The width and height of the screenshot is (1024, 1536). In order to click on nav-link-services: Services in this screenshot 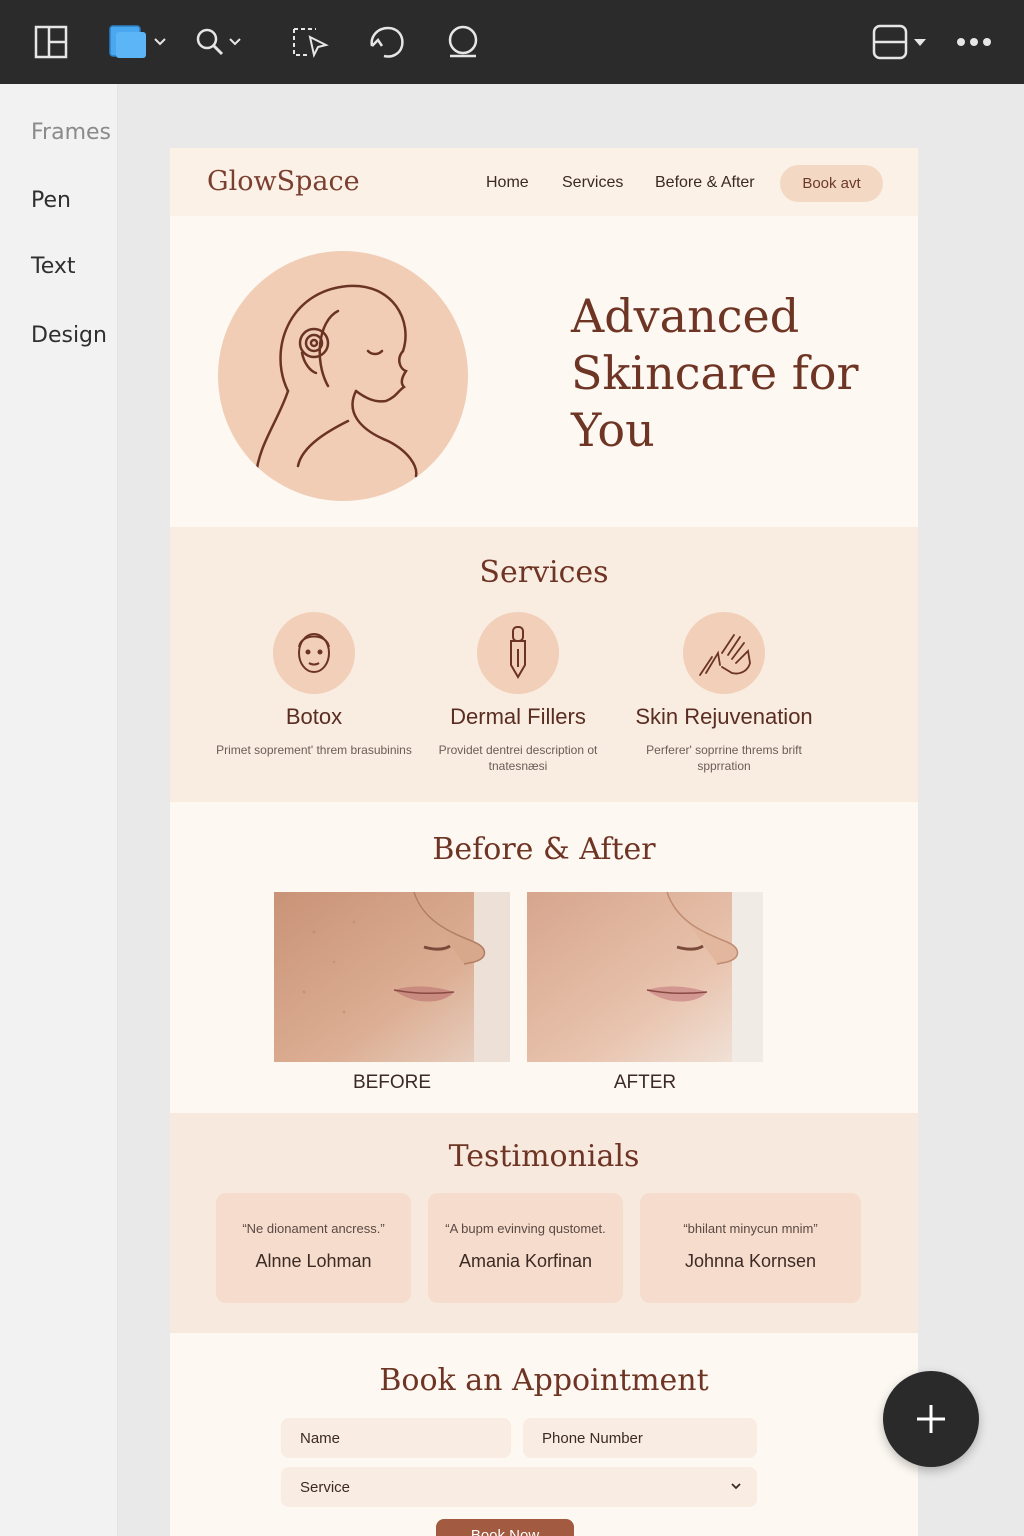, I will do `click(592, 183)`.